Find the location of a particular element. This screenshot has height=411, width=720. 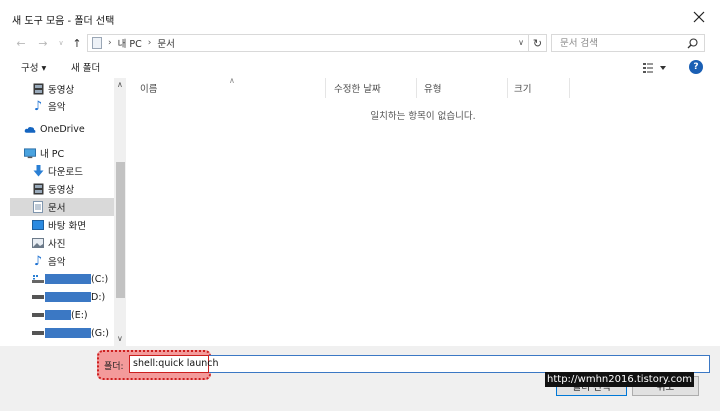

organize-button: 구성 ▾ is located at coordinates (33, 67).